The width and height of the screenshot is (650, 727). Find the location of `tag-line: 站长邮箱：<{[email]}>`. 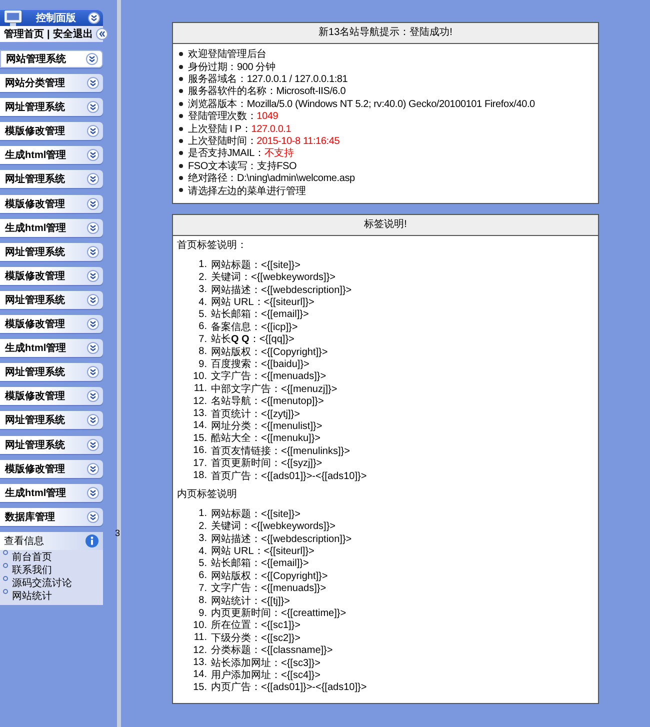

tag-line: 站长邮箱：<{[email]}> is located at coordinates (260, 315).